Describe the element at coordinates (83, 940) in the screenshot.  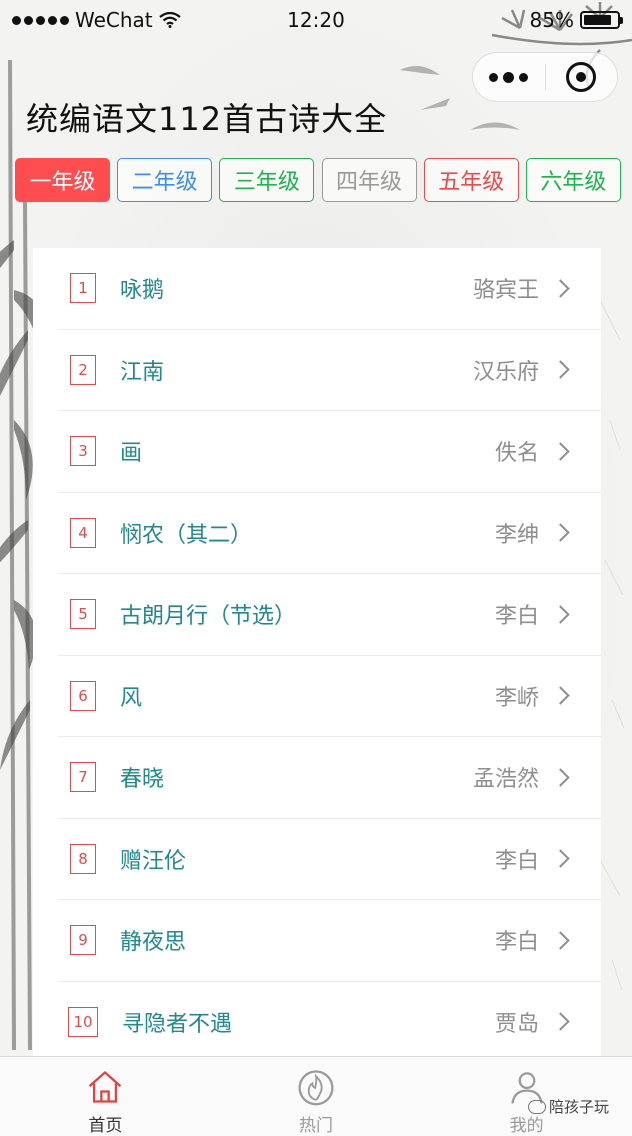
I see `poem-number: 9` at that location.